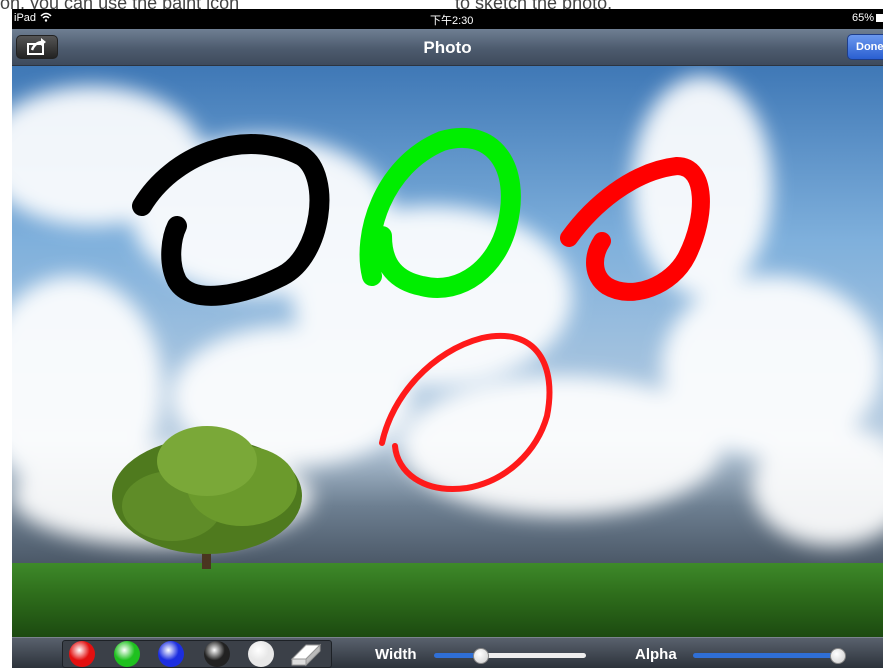 The image size is (883, 668). What do you see at coordinates (535, 655) in the screenshot?
I see `width-slider-track` at bounding box center [535, 655].